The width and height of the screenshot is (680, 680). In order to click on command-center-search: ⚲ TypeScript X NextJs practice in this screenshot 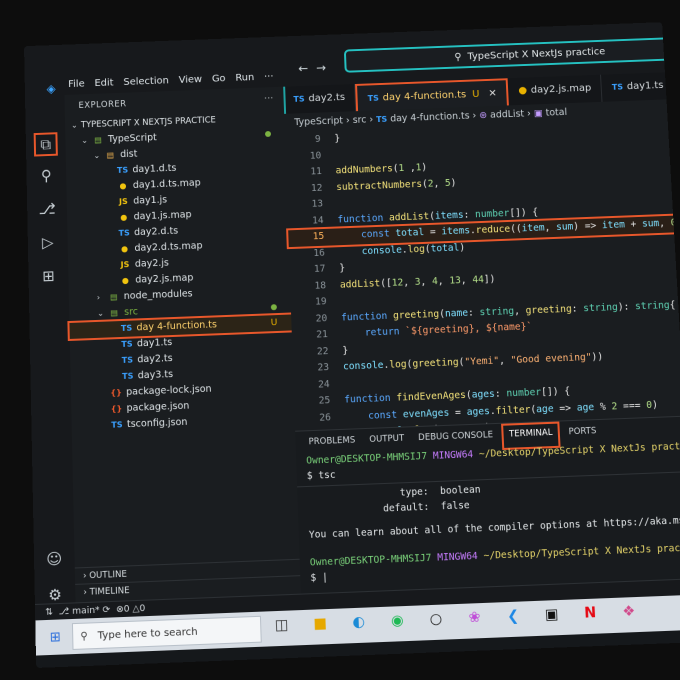, I will do `click(506, 55)`.